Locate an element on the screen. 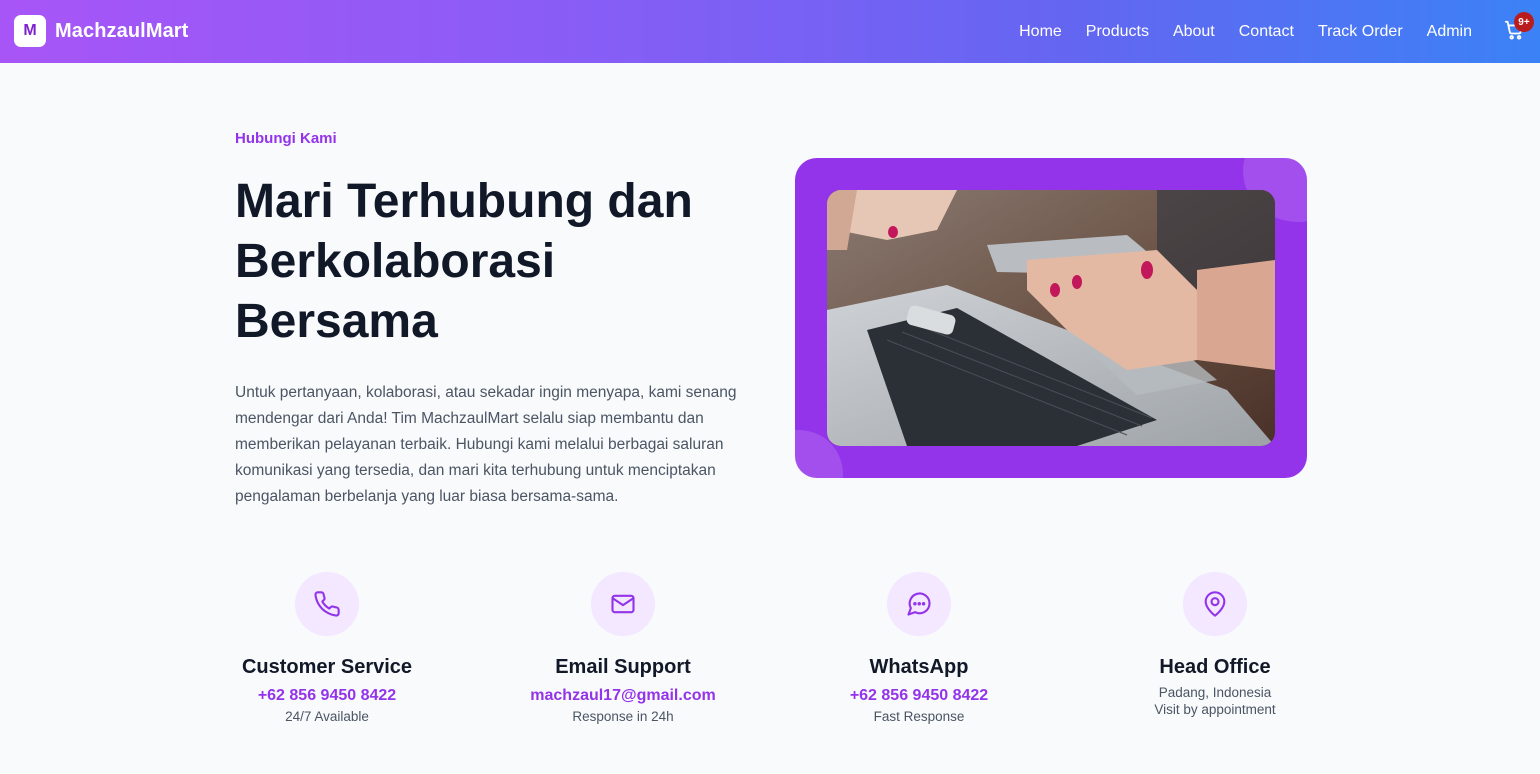  phone-link: +62 856 9450 8422 is located at coordinates (327, 696).